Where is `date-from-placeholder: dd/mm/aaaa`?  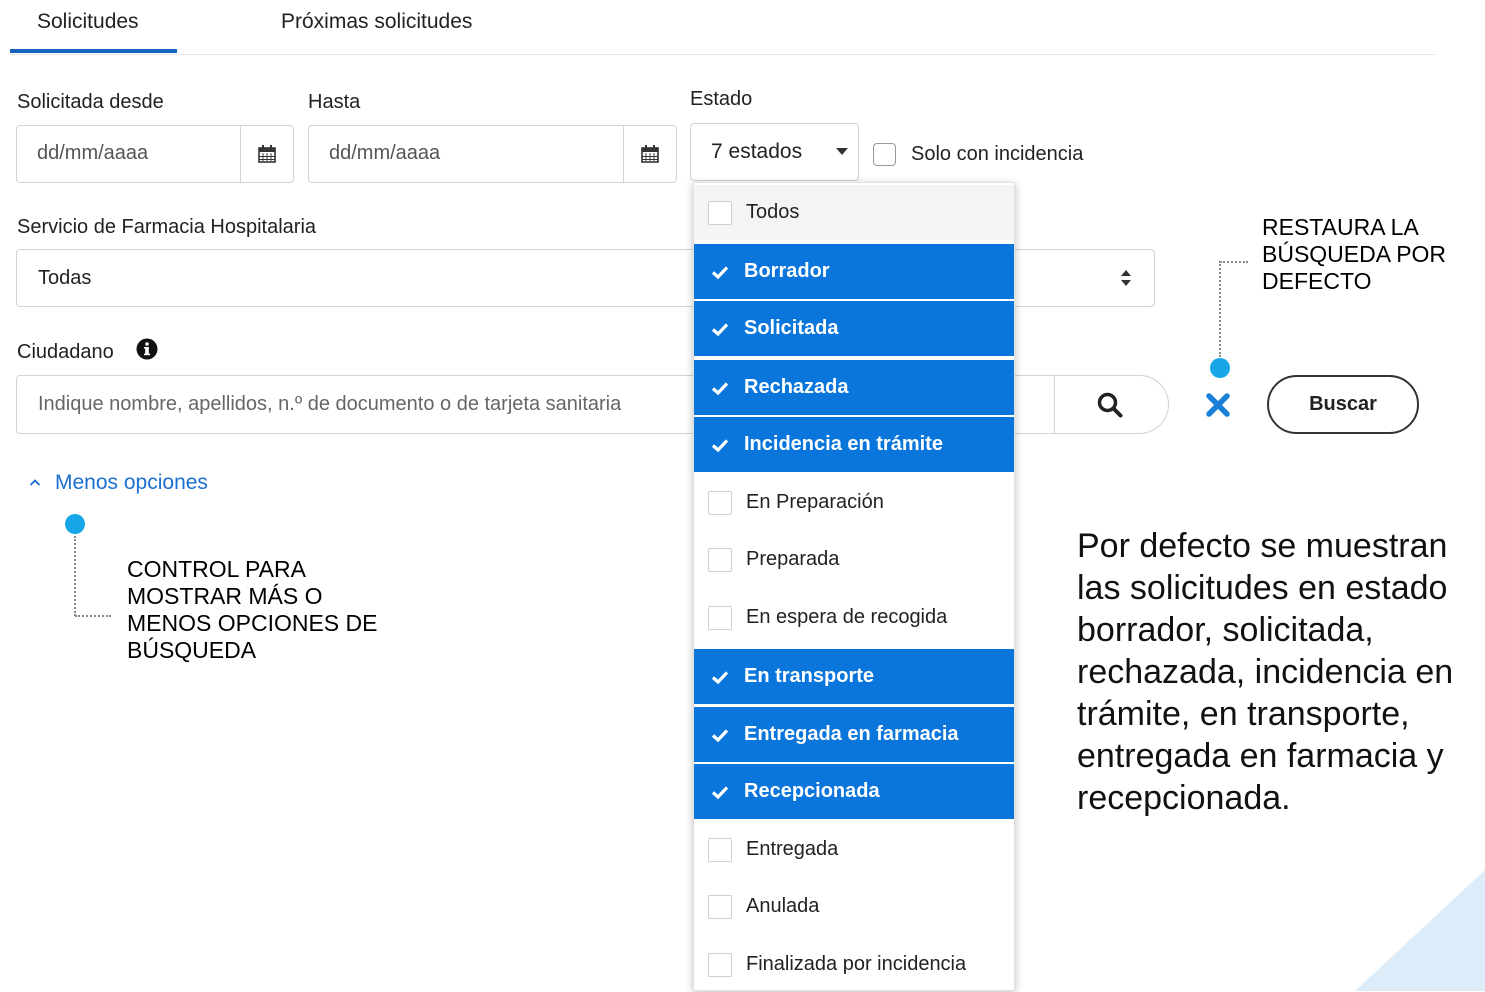
date-from-placeholder: dd/mm/aaaa is located at coordinates (93, 153).